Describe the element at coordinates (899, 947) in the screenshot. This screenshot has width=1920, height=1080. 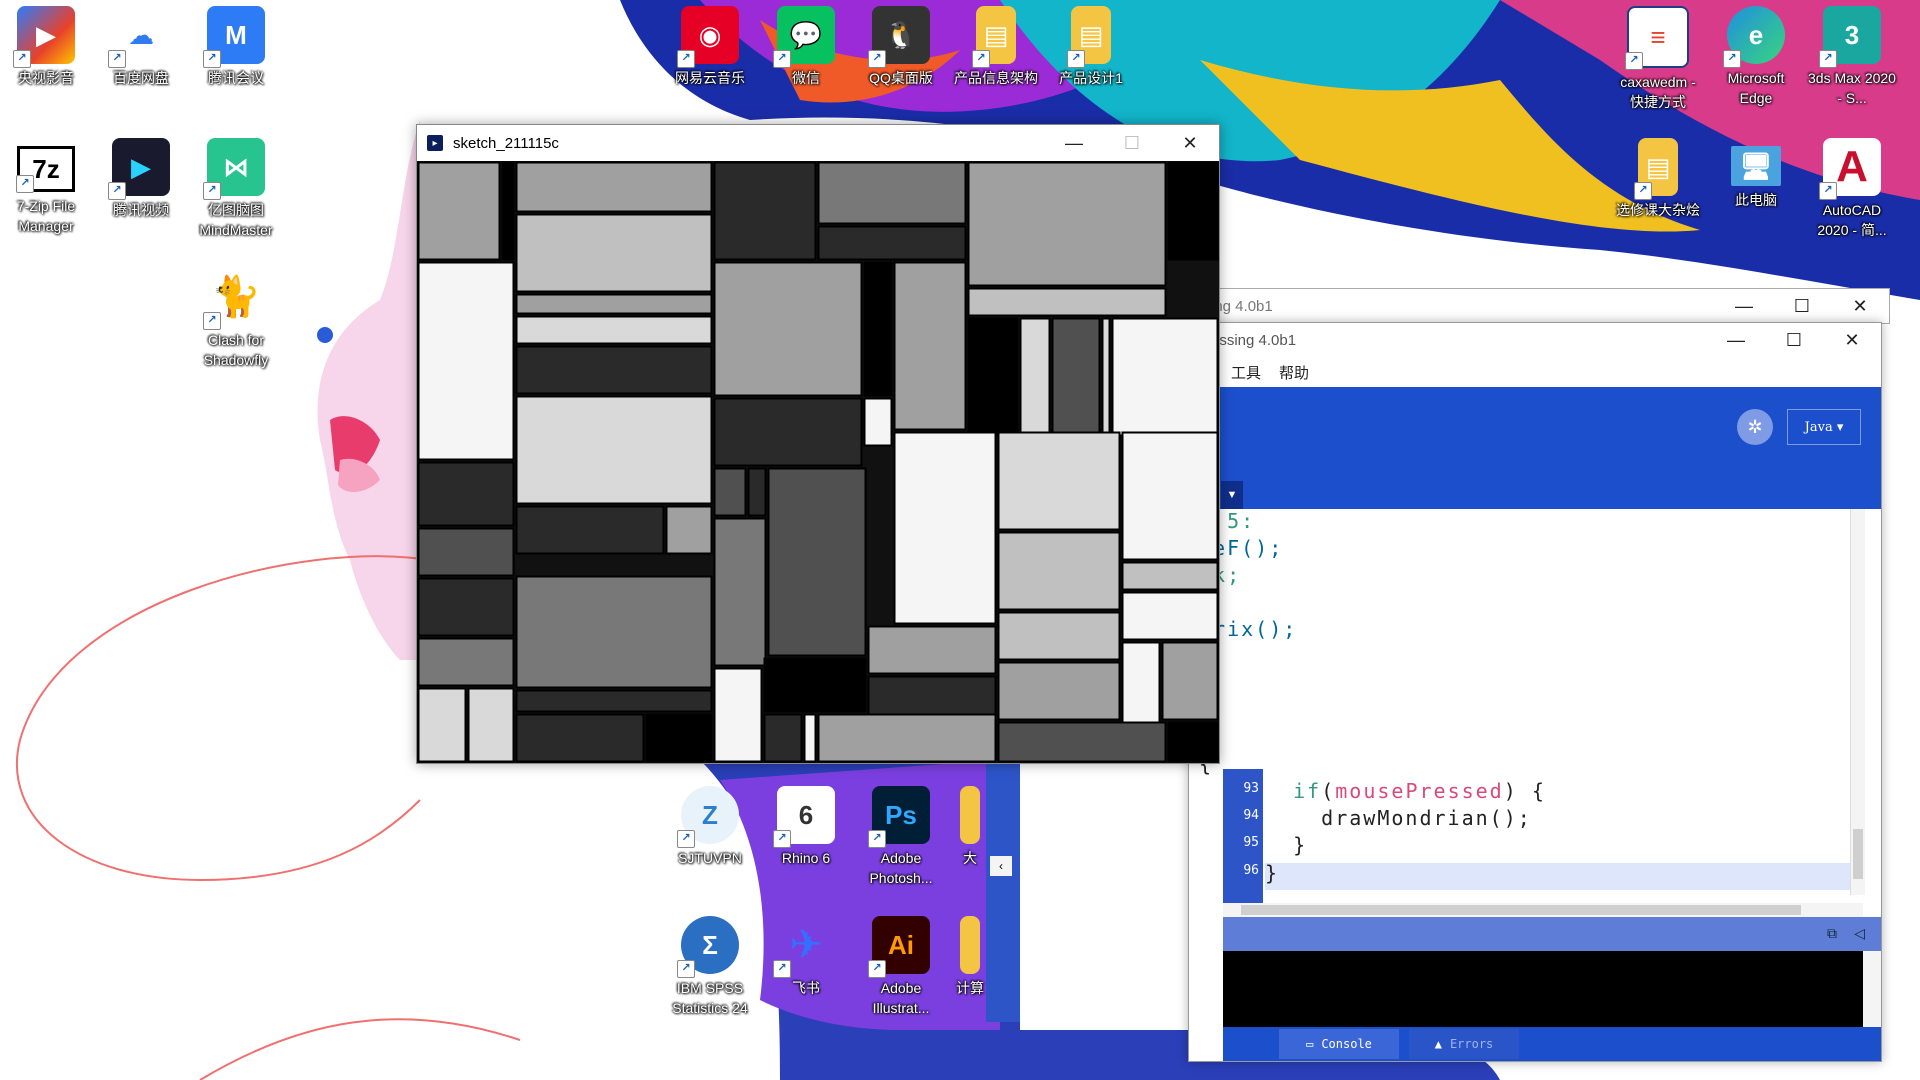
I see `illustrator-icon: Ai ↗` at that location.